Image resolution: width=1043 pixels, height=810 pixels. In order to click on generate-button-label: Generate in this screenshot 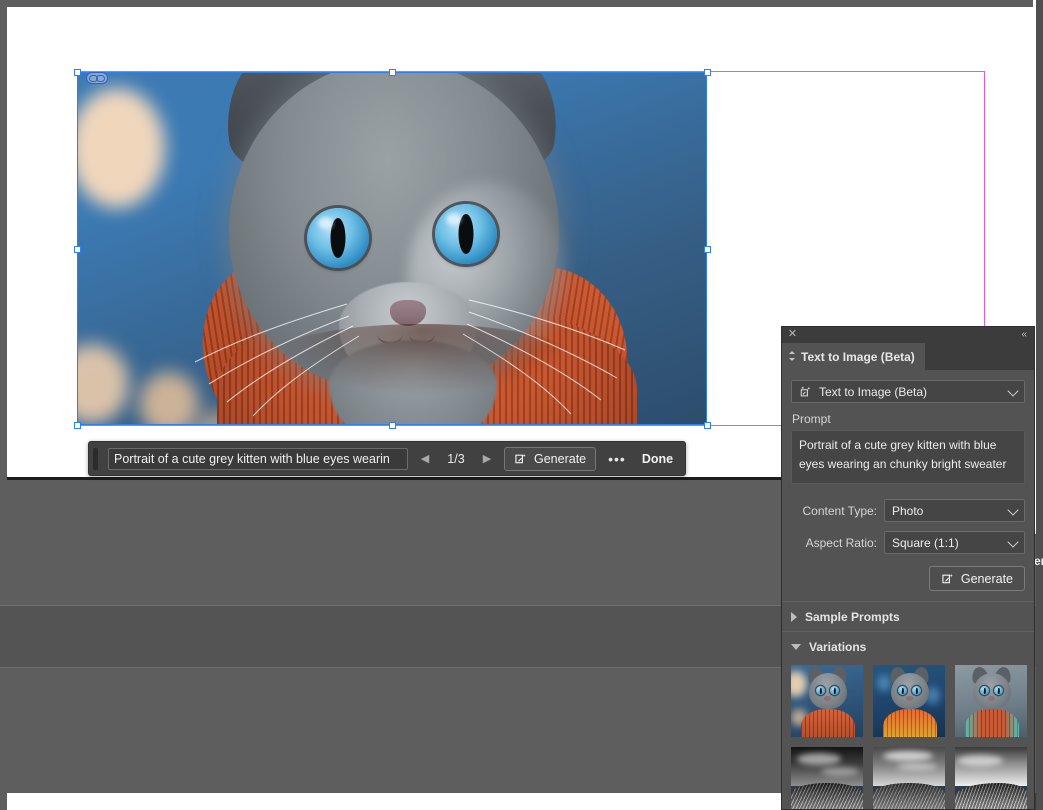, I will do `click(560, 458)`.